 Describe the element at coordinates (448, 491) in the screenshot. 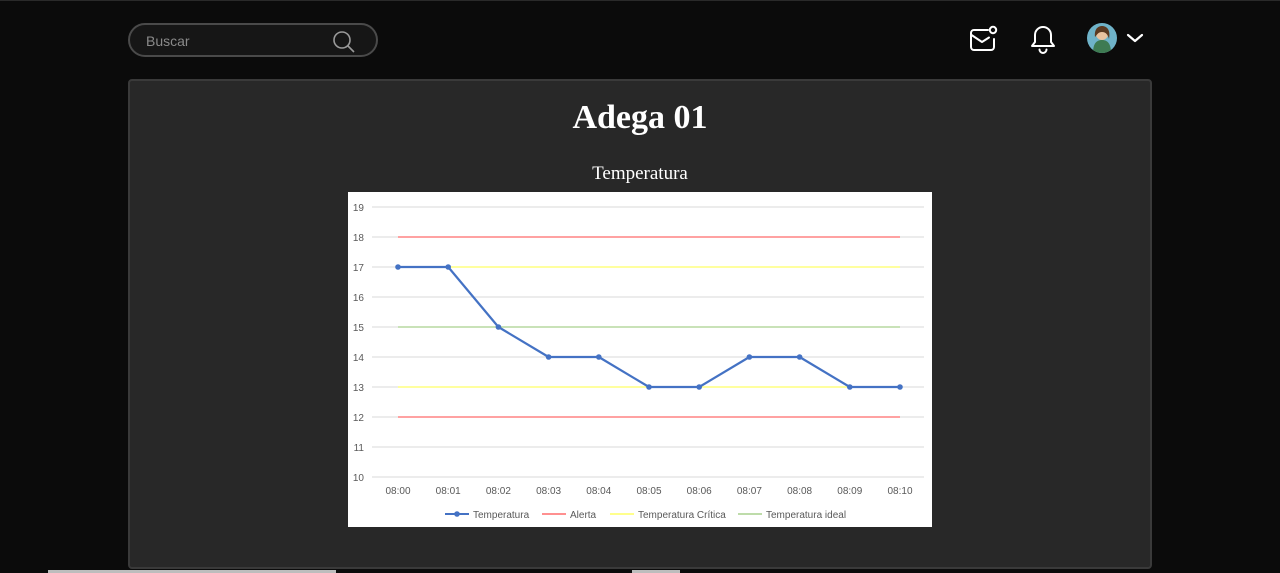

I see `x-tick-label: 08:01` at that location.